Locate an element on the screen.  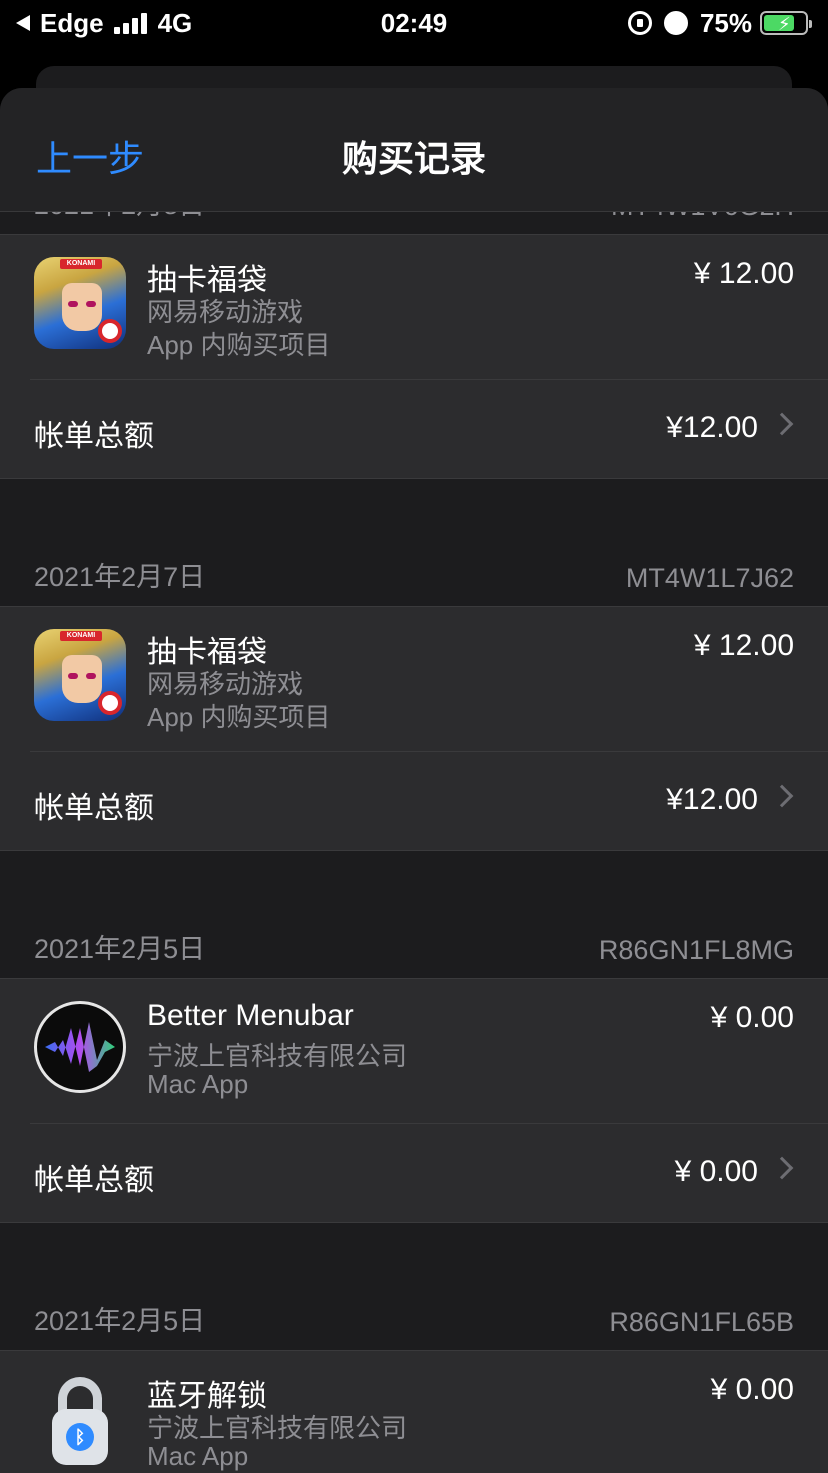
purchase-item: Better Menubar 宁波上官科技有限公司 Mac App ¥ 0.00 is located at coordinates (414, 1051).